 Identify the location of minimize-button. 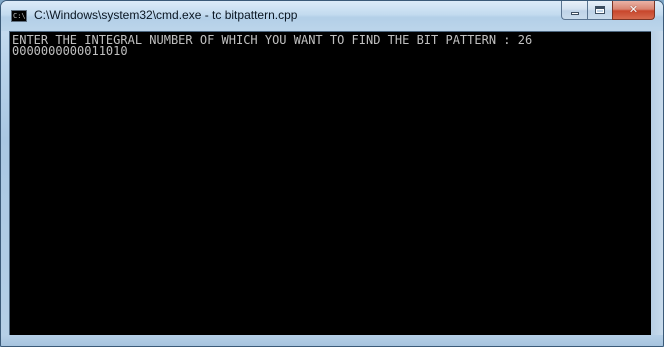
(574, 10).